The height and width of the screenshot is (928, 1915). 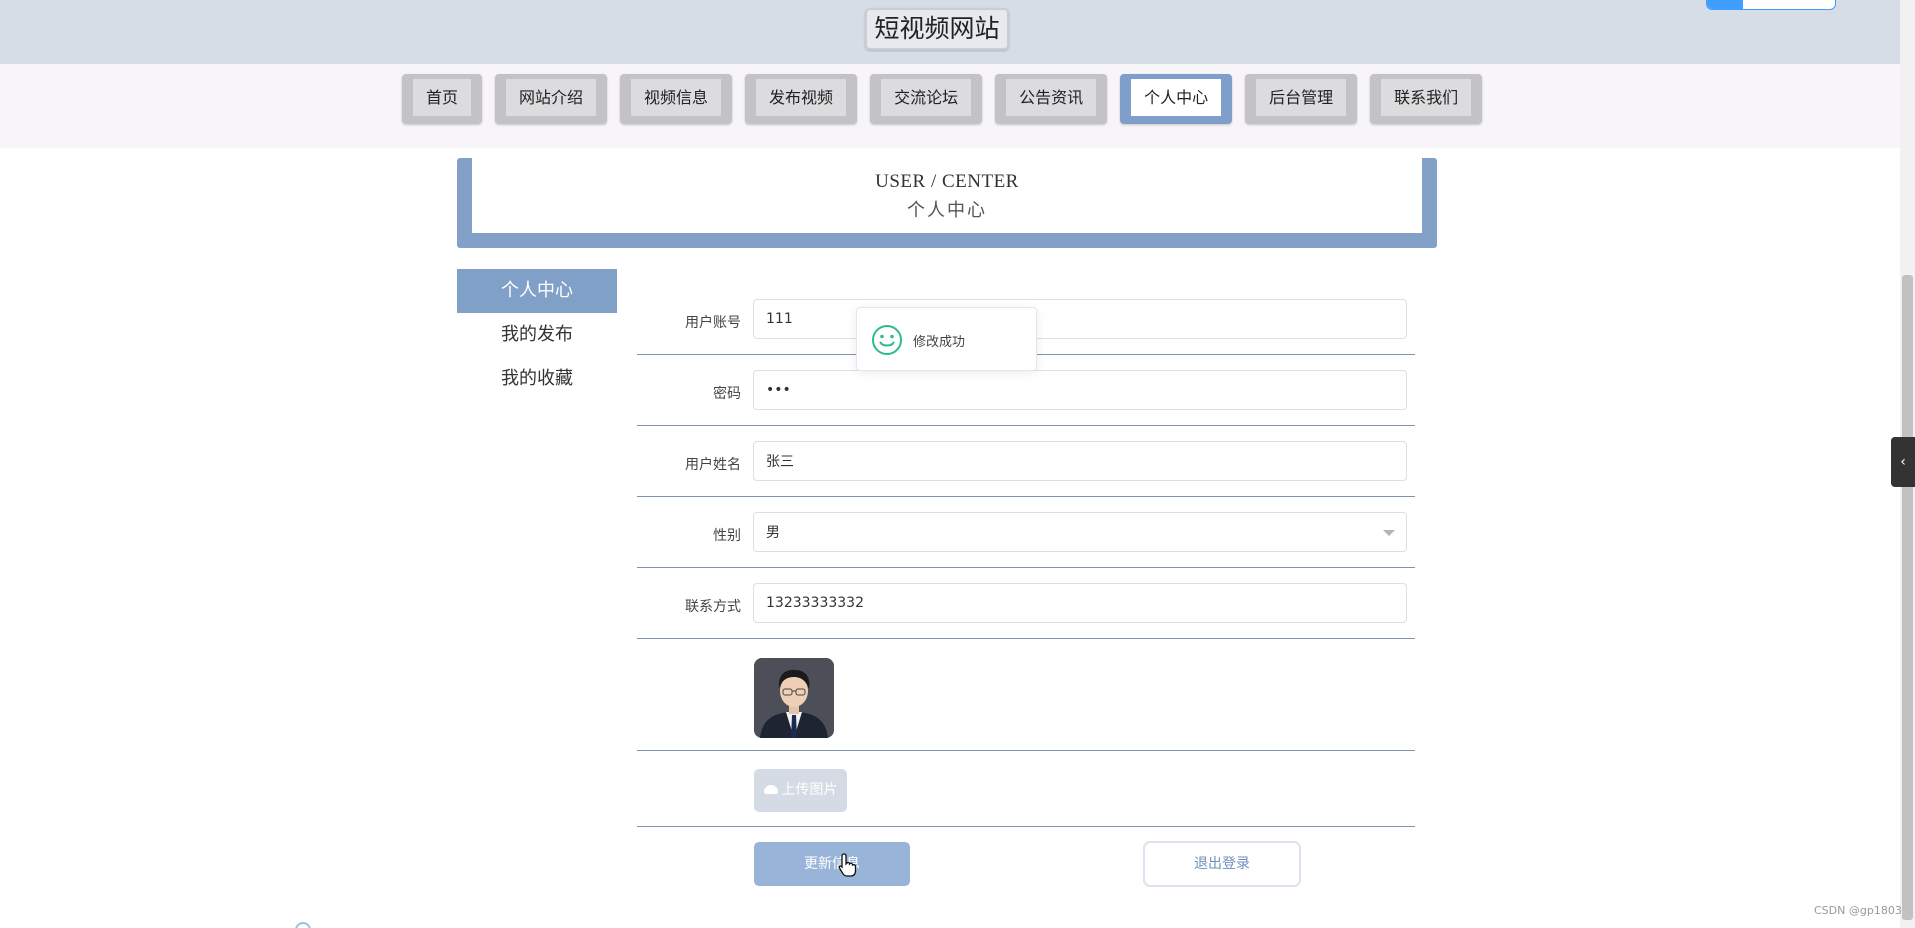 I want to click on name-label: 用户姓名, so click(x=713, y=465).